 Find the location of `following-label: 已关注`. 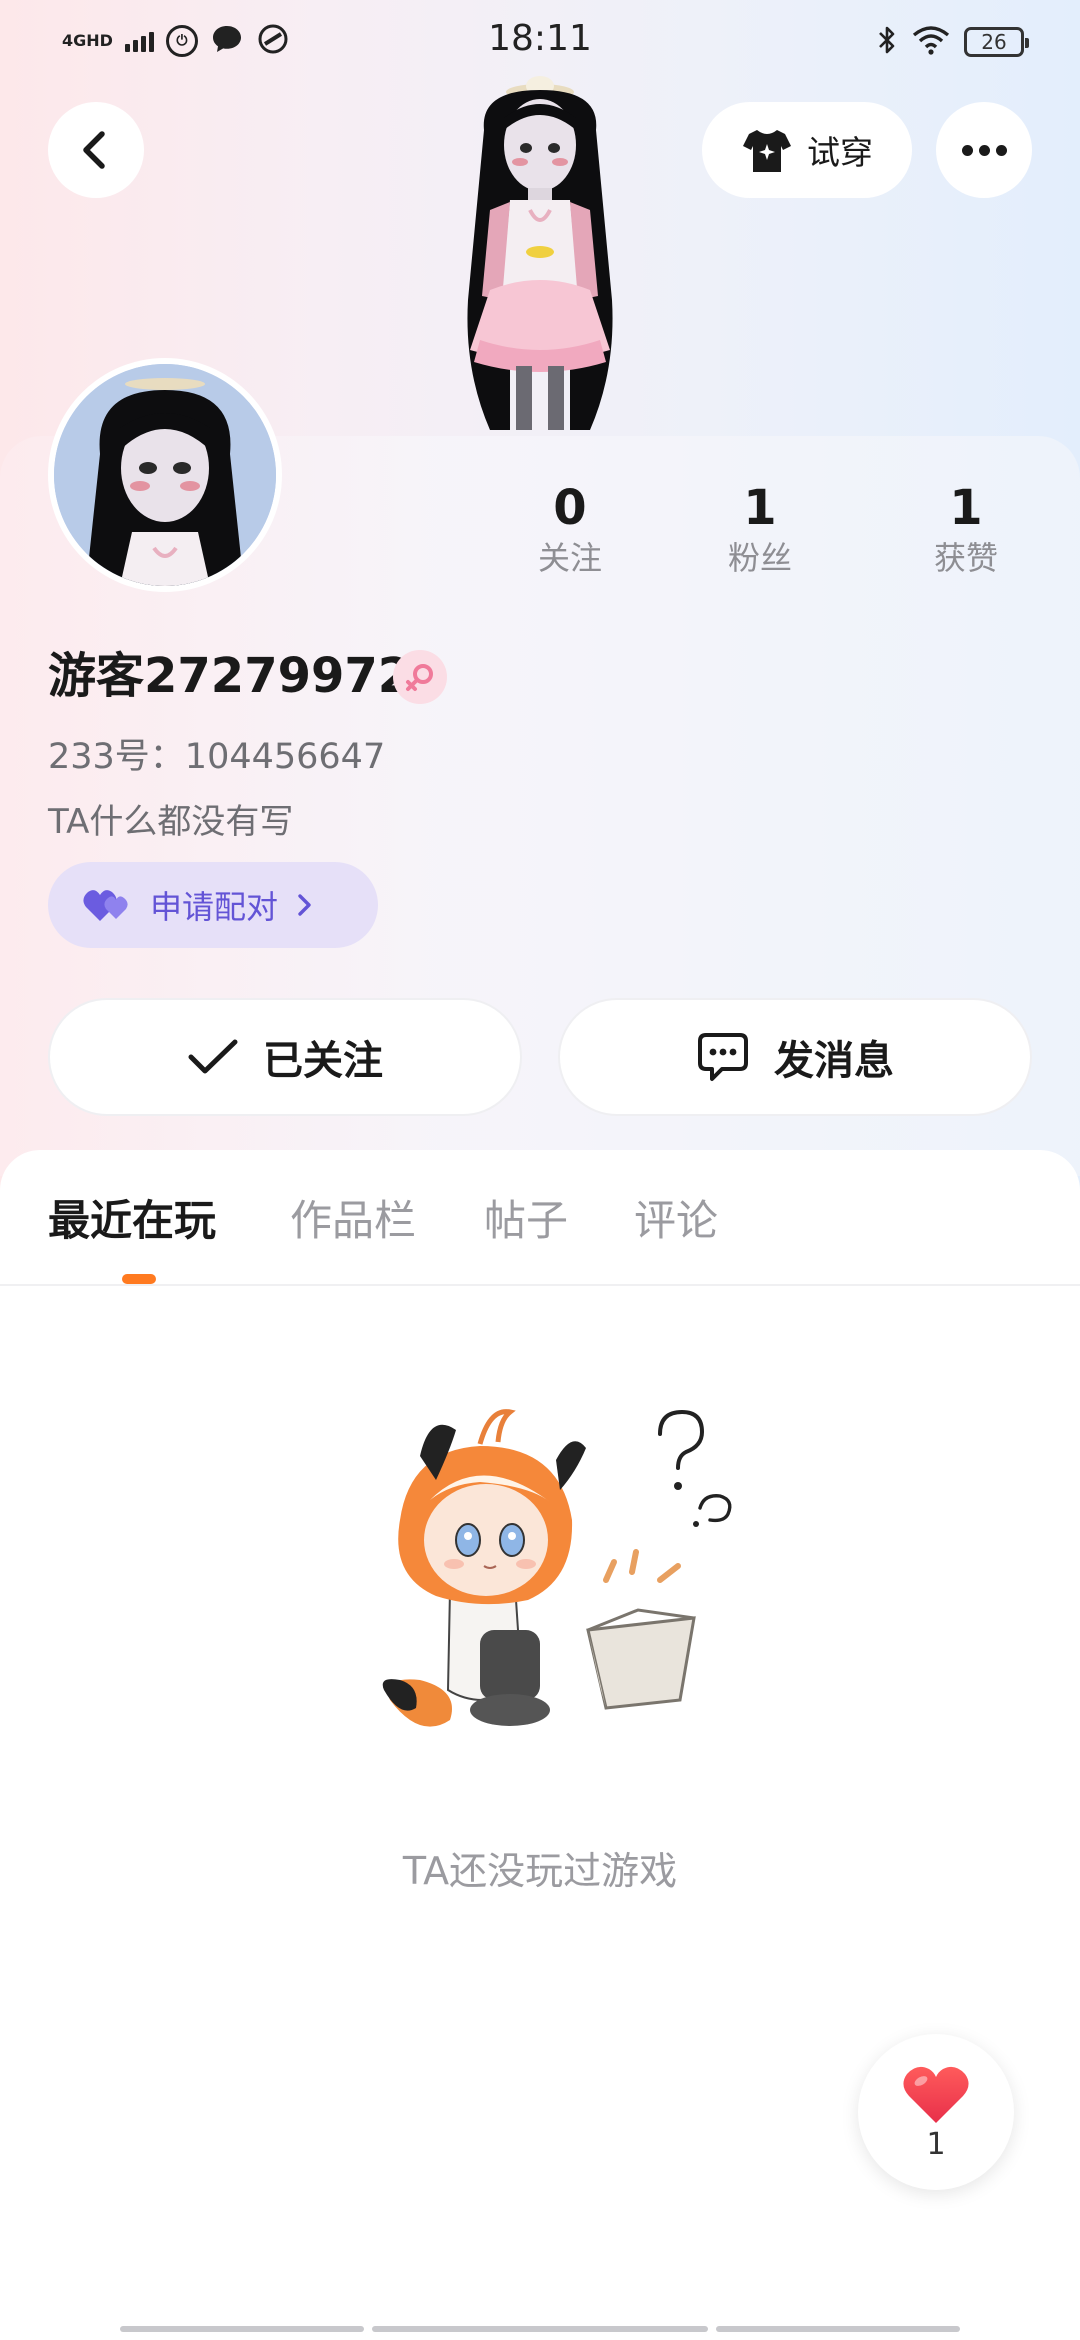

following-label: 已关注 is located at coordinates (323, 1061).